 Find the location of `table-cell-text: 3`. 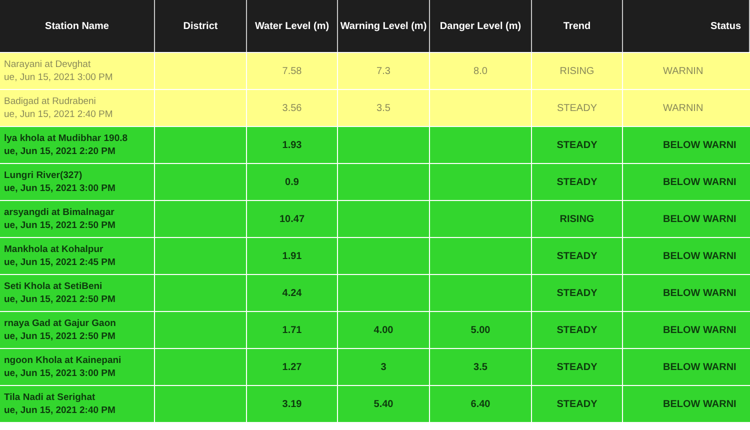

table-cell-text: 3 is located at coordinates (383, 367).